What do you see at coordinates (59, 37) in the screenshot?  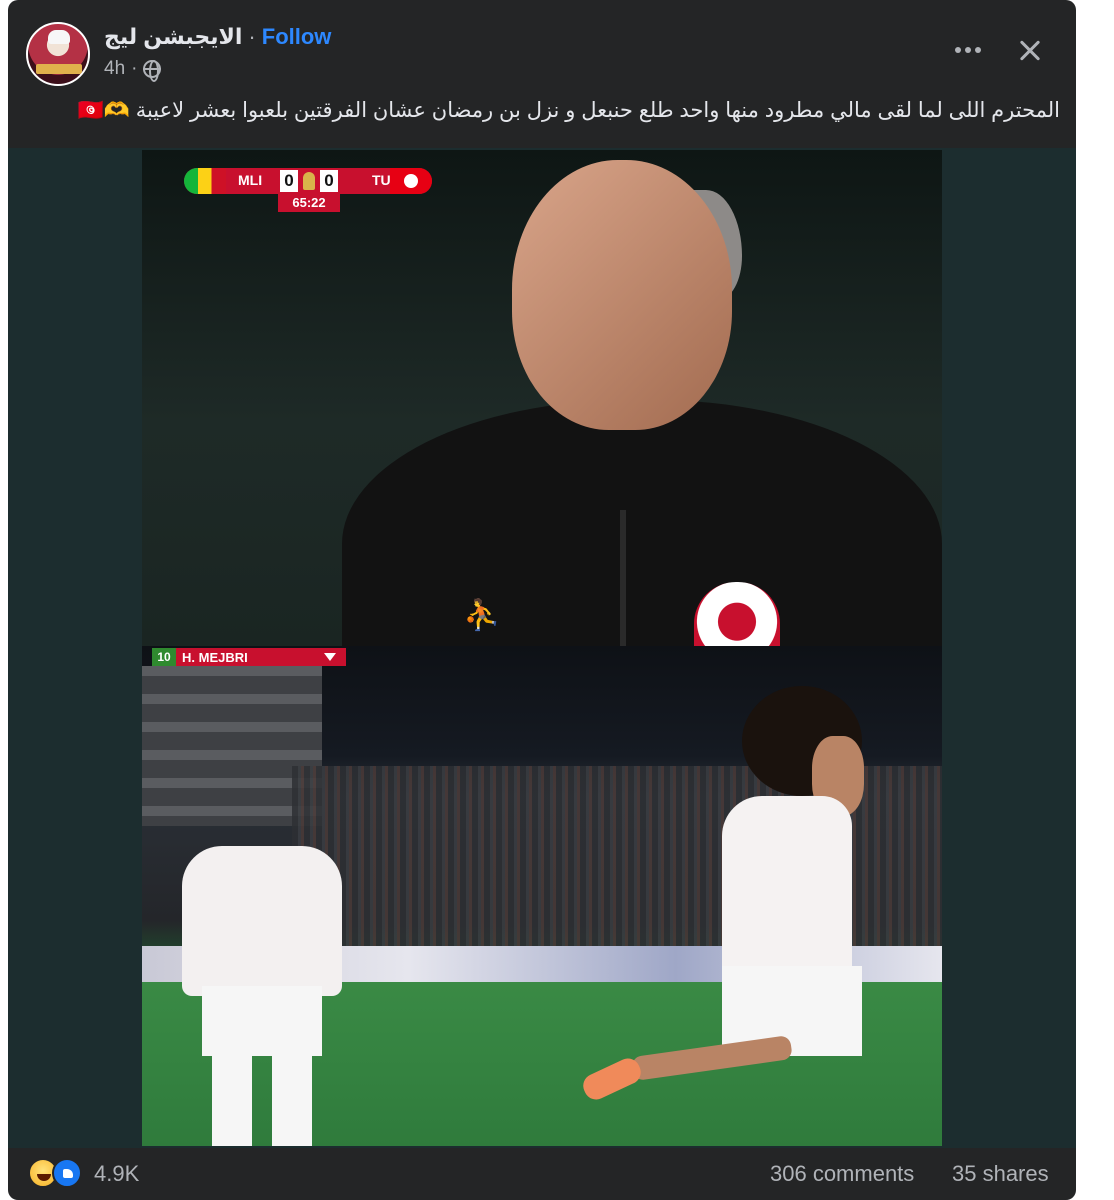 I see `avatar-hat-graphic` at bounding box center [59, 37].